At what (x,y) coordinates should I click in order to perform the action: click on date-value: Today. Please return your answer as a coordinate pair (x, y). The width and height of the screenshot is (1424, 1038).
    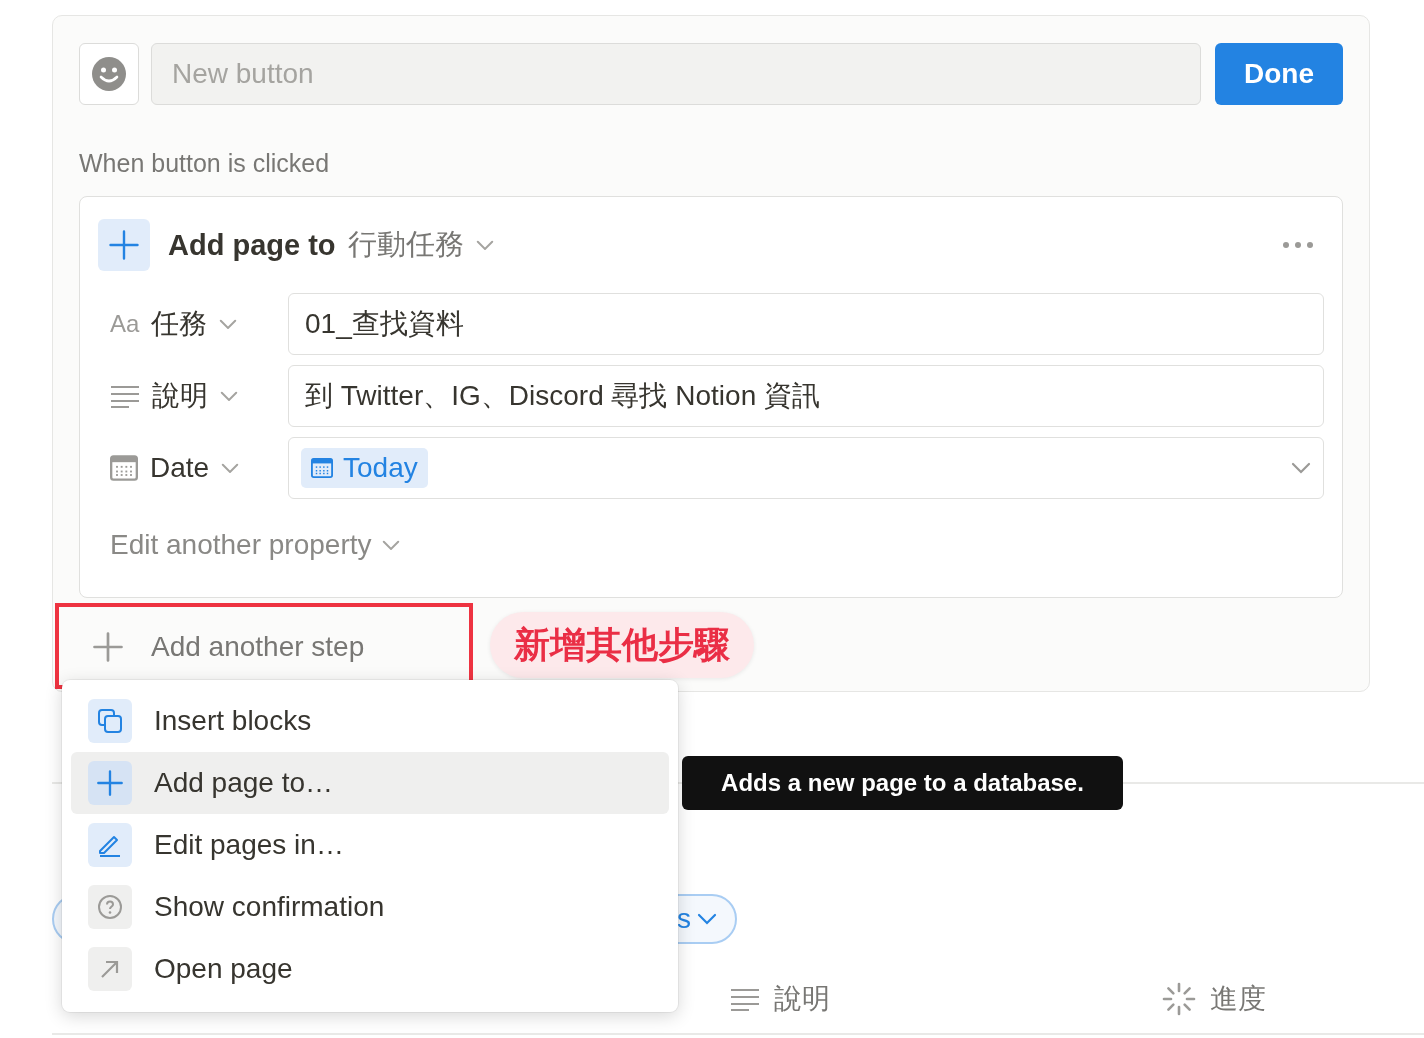
    Looking at the image, I should click on (380, 468).